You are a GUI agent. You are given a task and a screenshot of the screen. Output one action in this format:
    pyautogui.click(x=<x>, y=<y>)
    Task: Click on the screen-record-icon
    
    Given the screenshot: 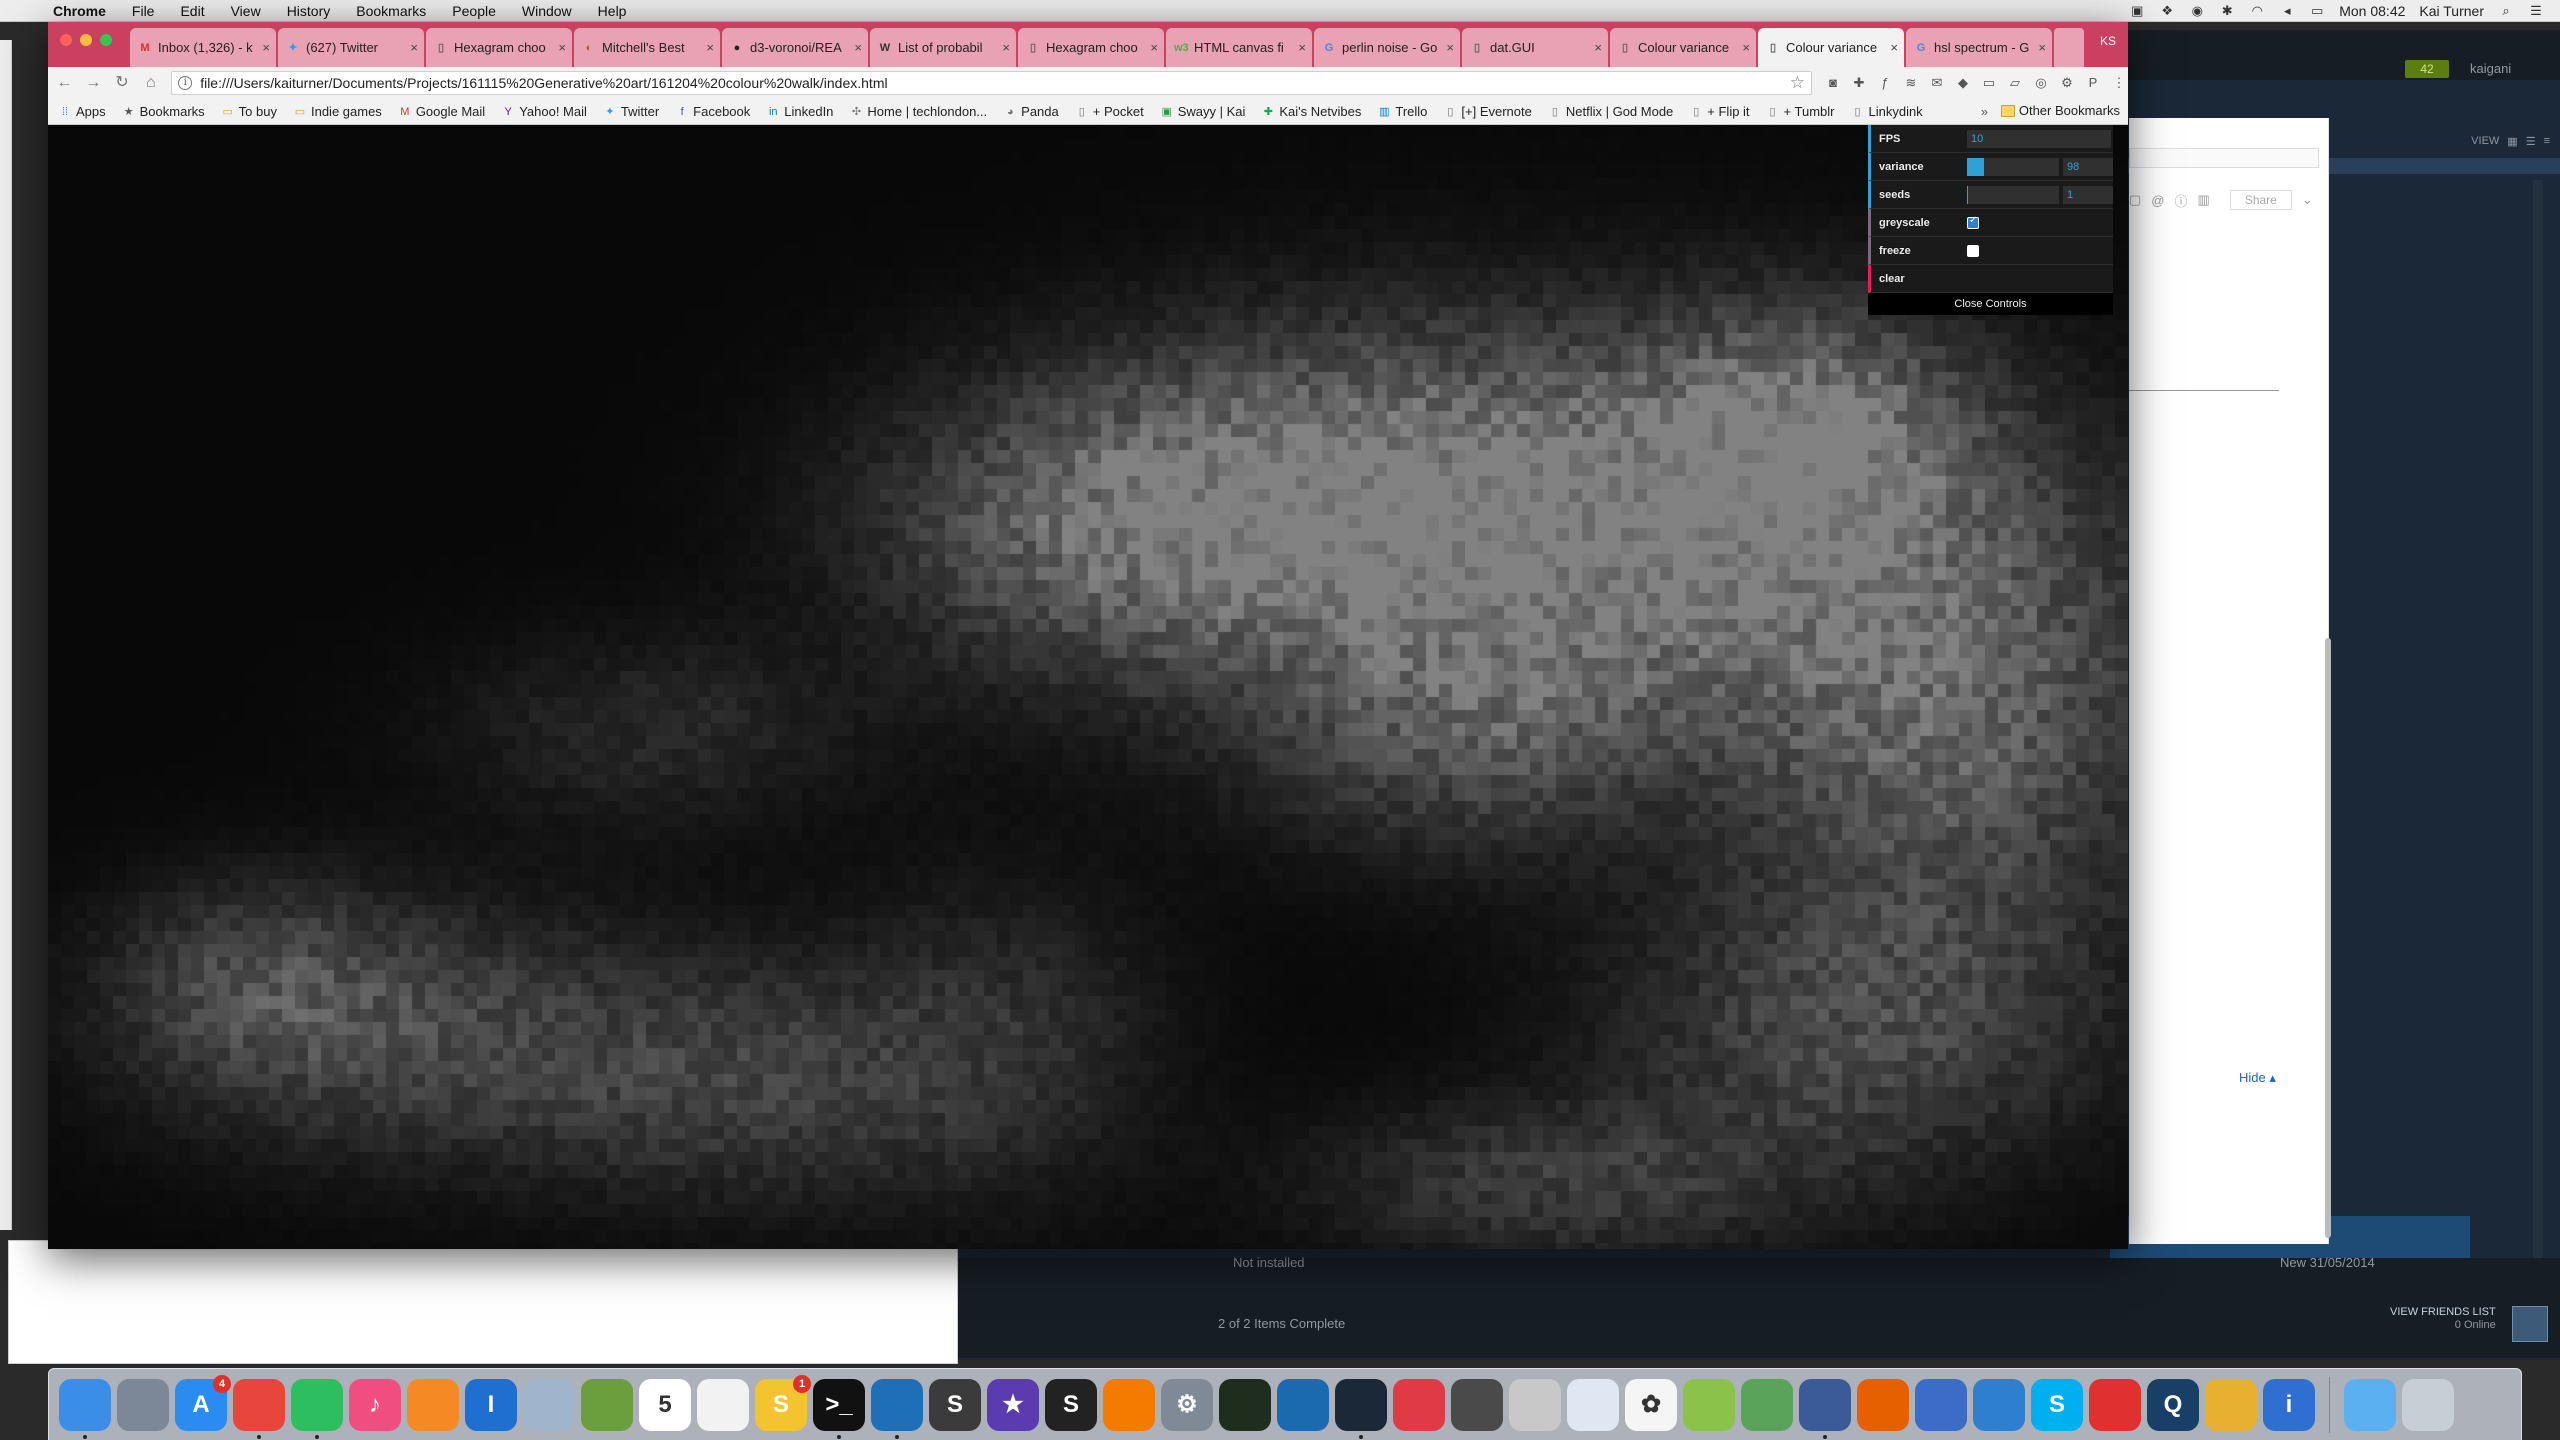 What is the action you would take?
    pyautogui.click(x=2115, y=1404)
    